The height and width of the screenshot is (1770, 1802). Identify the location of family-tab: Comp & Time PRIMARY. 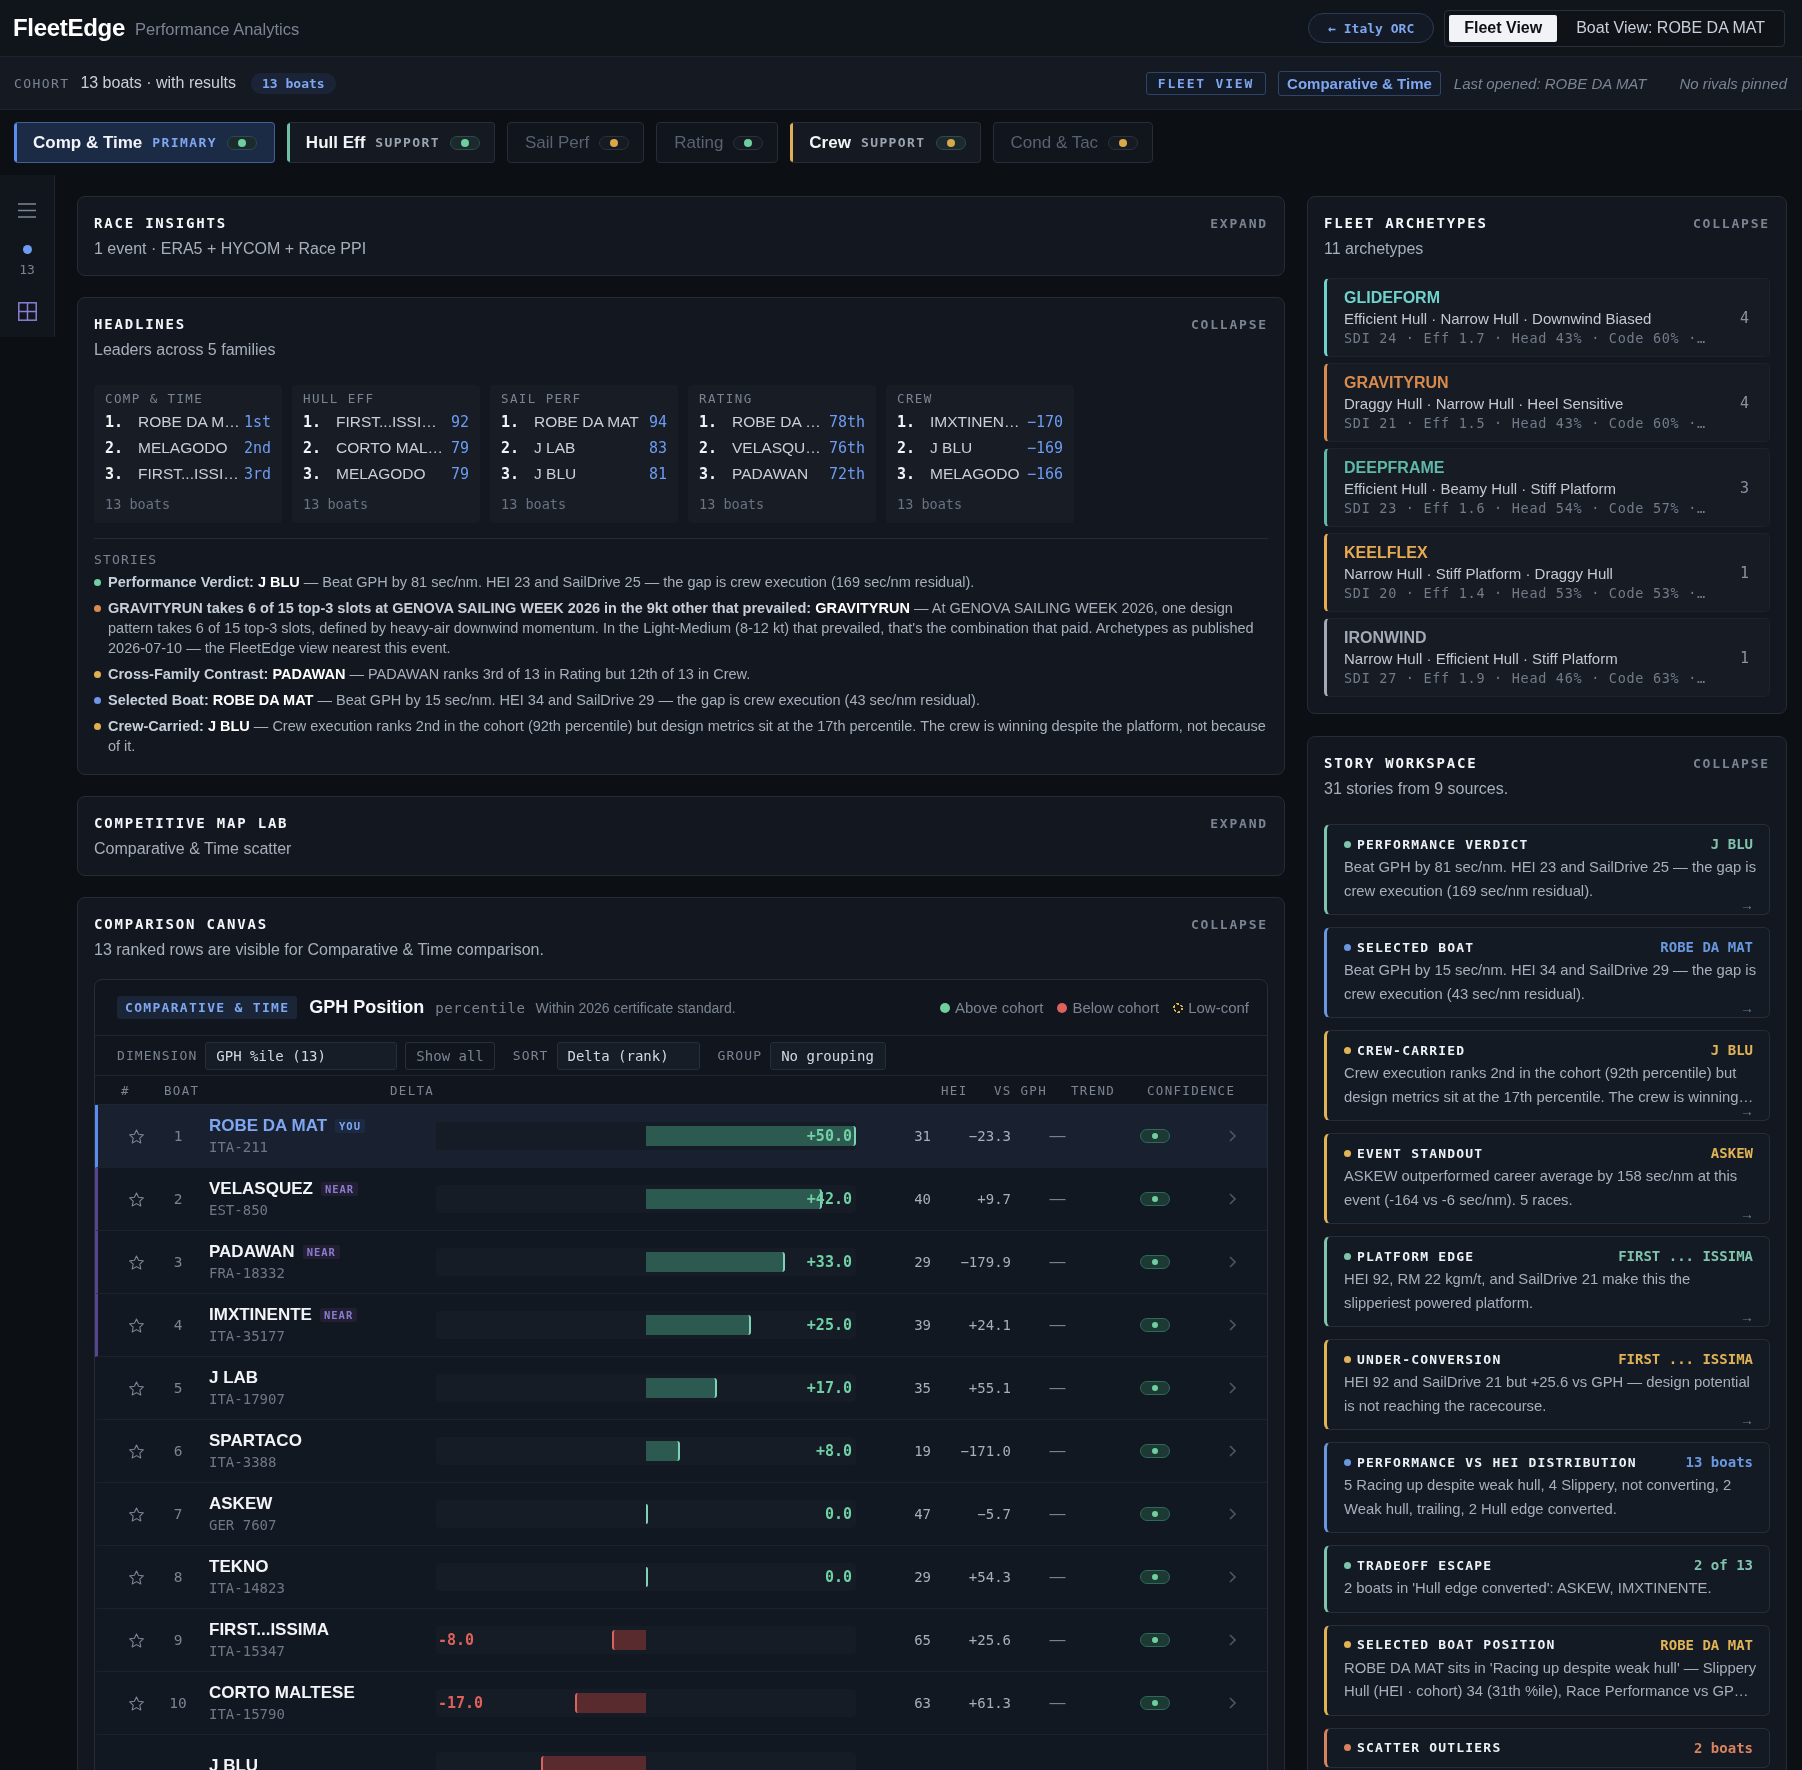
(144, 142).